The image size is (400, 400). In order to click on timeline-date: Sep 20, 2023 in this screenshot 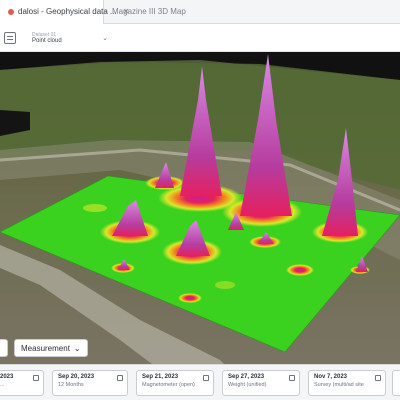, I will do `click(76, 377)`.